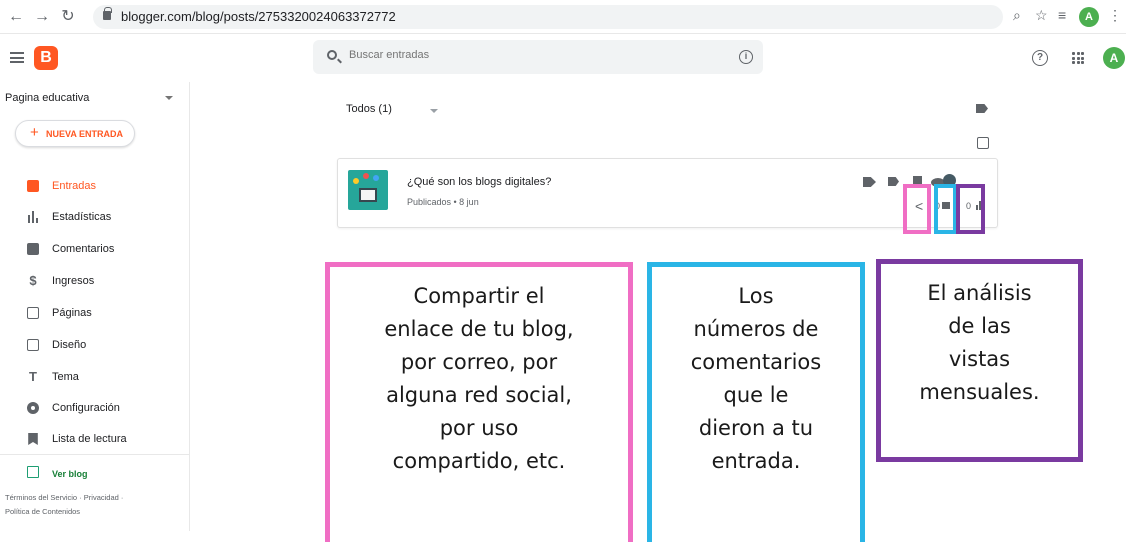  What do you see at coordinates (945, 209) in the screenshot?
I see `comments-highlight` at bounding box center [945, 209].